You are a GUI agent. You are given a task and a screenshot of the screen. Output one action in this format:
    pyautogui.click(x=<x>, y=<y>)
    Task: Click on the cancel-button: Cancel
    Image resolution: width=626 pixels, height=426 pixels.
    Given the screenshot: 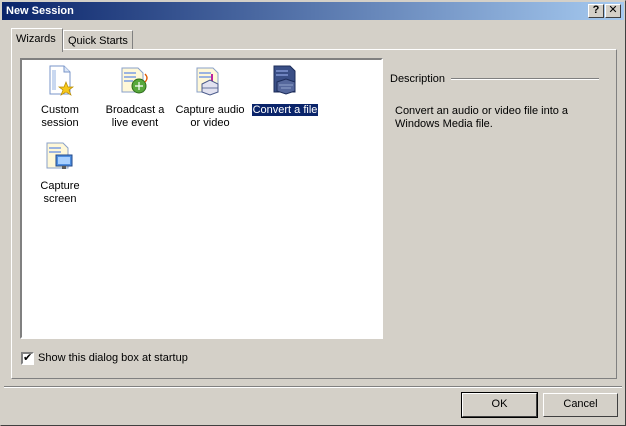 What is the action you would take?
    pyautogui.click(x=580, y=405)
    